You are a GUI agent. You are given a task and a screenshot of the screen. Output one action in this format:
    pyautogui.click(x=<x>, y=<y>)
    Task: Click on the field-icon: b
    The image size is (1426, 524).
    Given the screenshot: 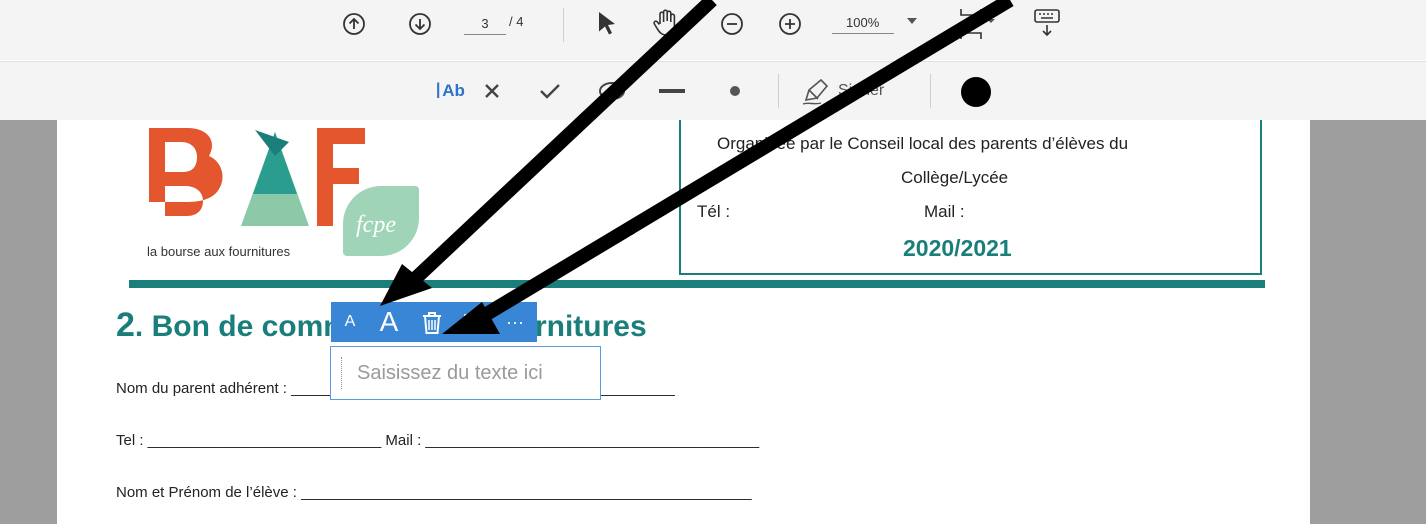 What is the action you would take?
    pyautogui.click(x=476, y=323)
    